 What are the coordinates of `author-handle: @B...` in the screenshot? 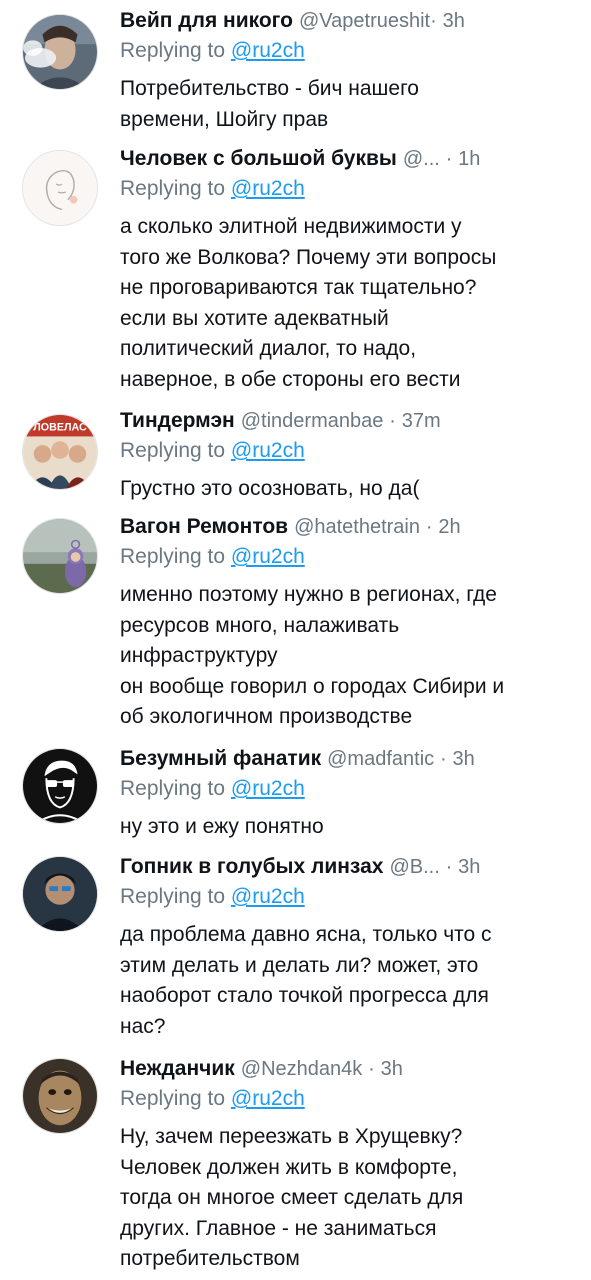 It's located at (414, 867).